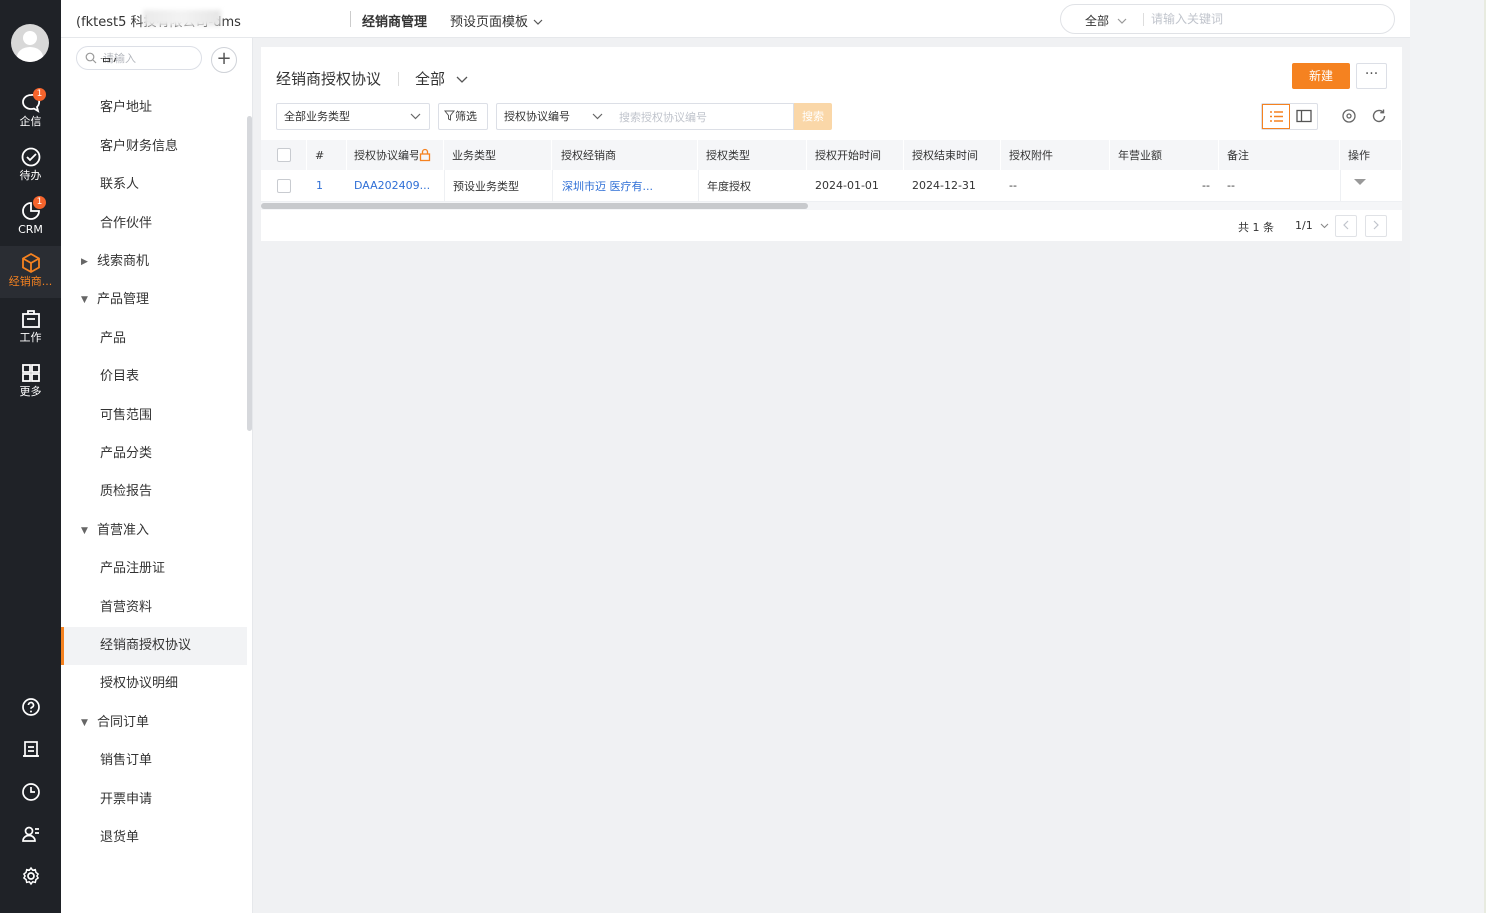 The image size is (1486, 913). Describe the element at coordinates (30, 175) in the screenshot. I see `rail-label: 待办` at that location.